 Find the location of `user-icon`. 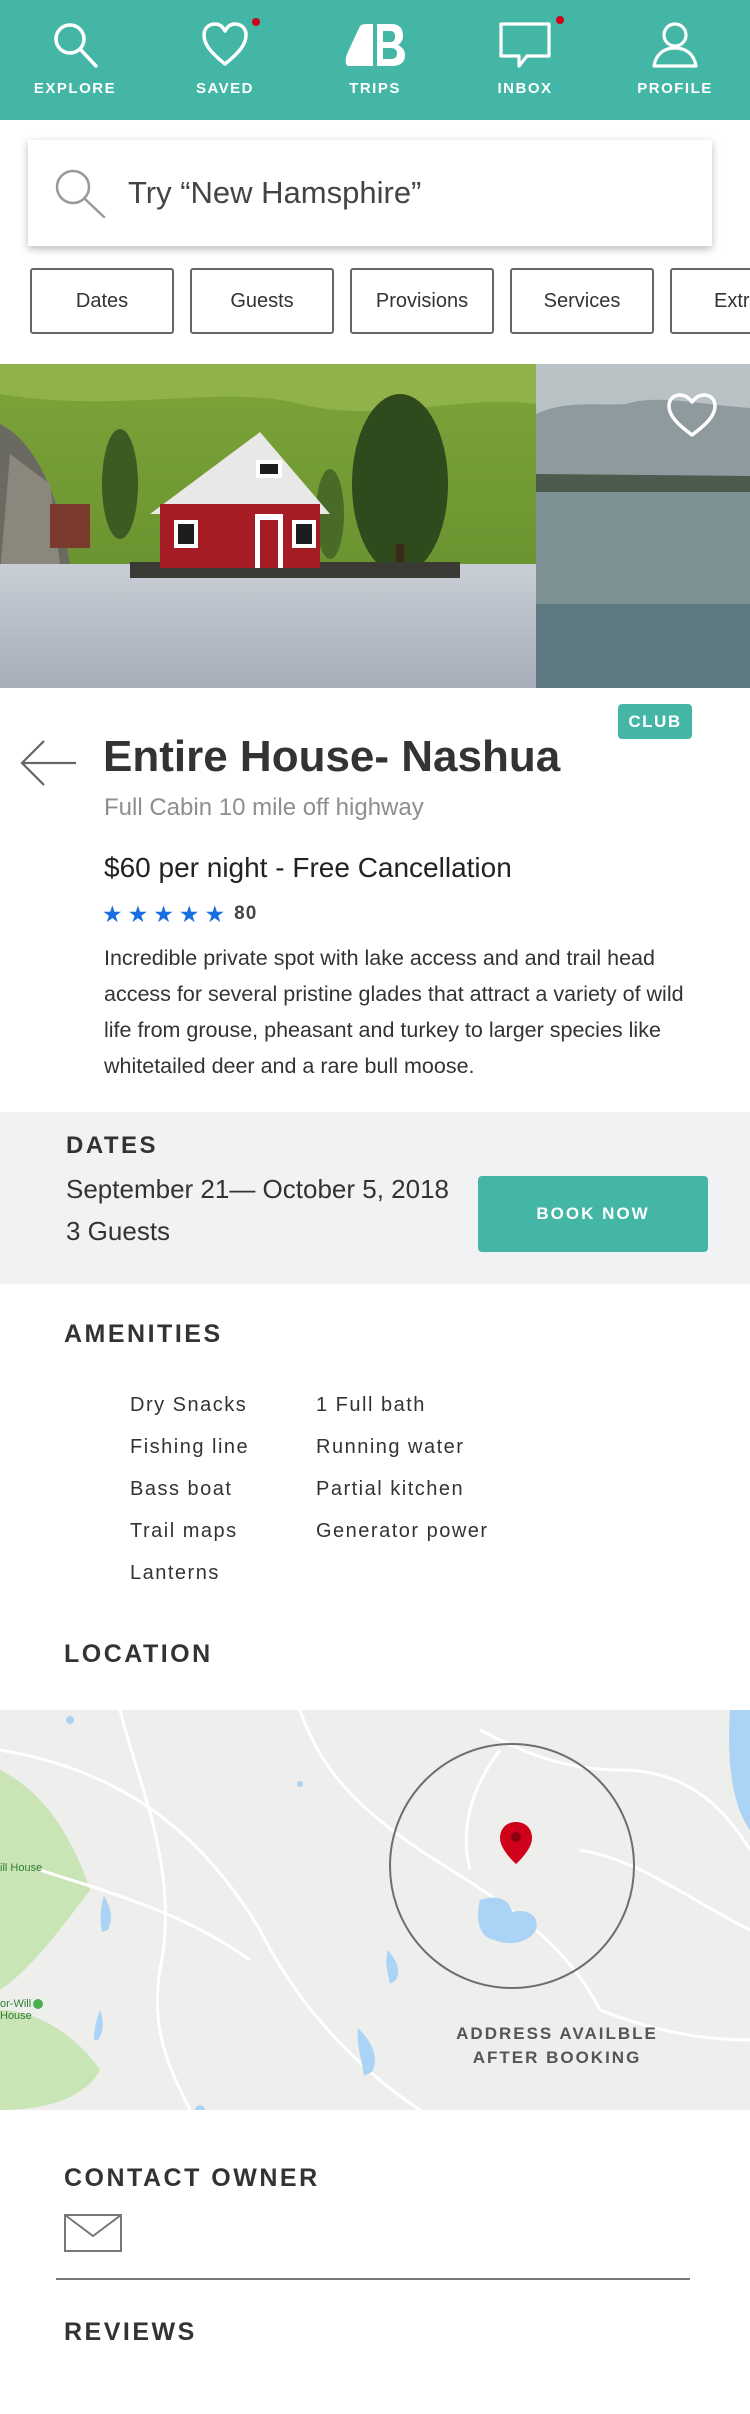

user-icon is located at coordinates (675, 45).